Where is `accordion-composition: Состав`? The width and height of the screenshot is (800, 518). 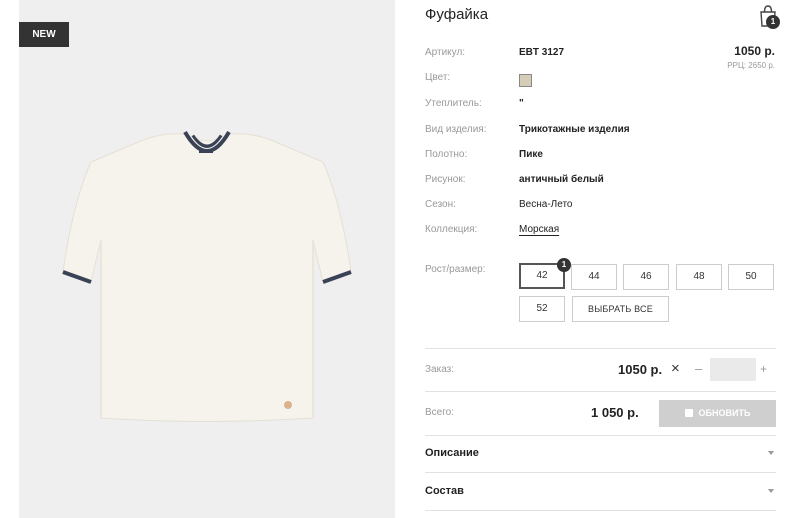 accordion-composition: Состав is located at coordinates (444, 491).